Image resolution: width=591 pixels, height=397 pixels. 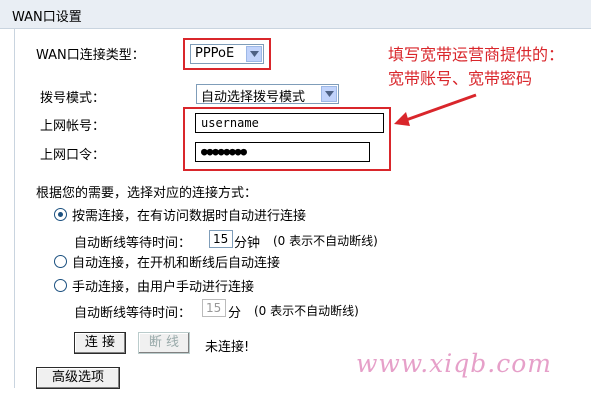 What do you see at coordinates (306, 311) in the screenshot?
I see `idle-time-note-2: (0 表示不自动断线)` at bounding box center [306, 311].